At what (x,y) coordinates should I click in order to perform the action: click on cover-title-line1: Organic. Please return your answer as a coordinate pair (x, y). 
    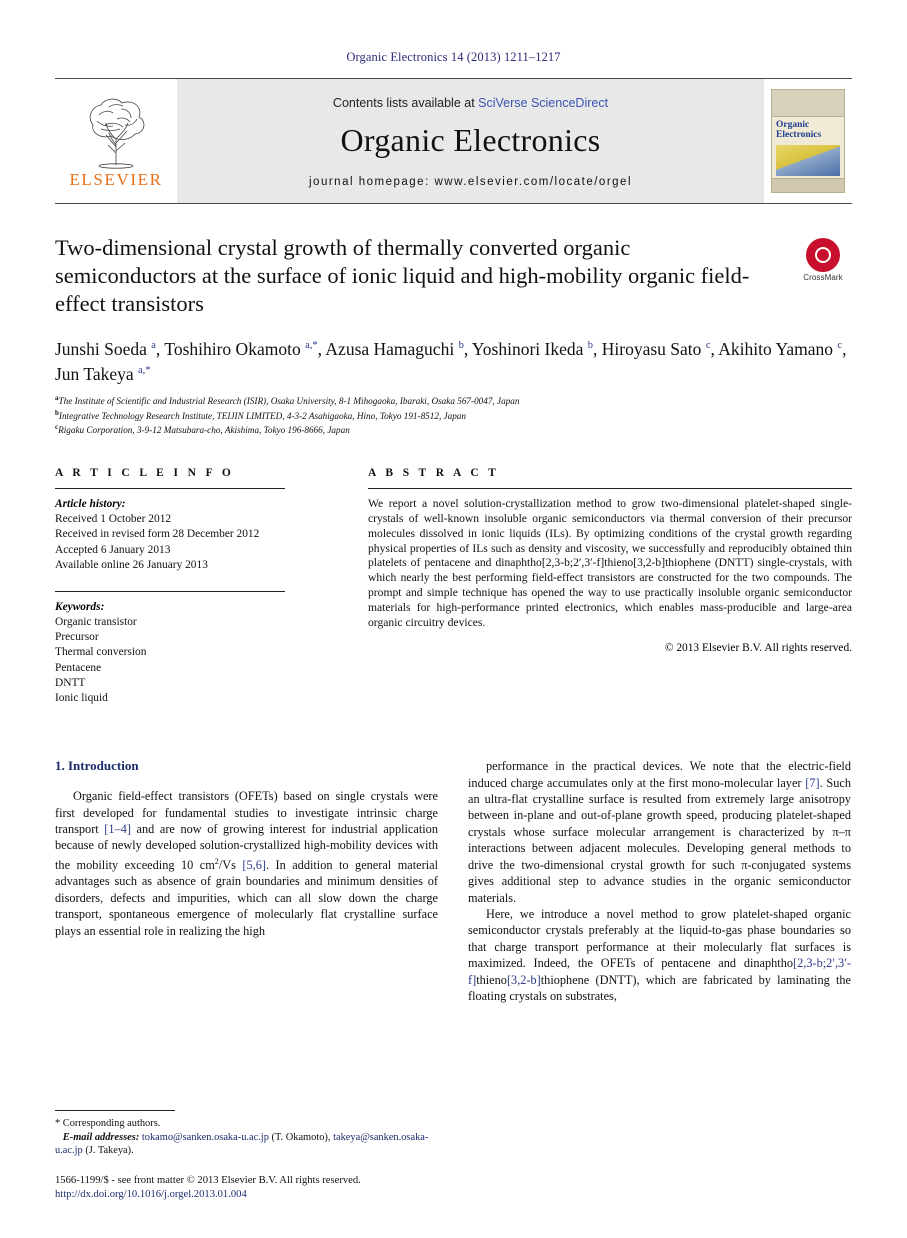
    Looking at the image, I should click on (793, 125).